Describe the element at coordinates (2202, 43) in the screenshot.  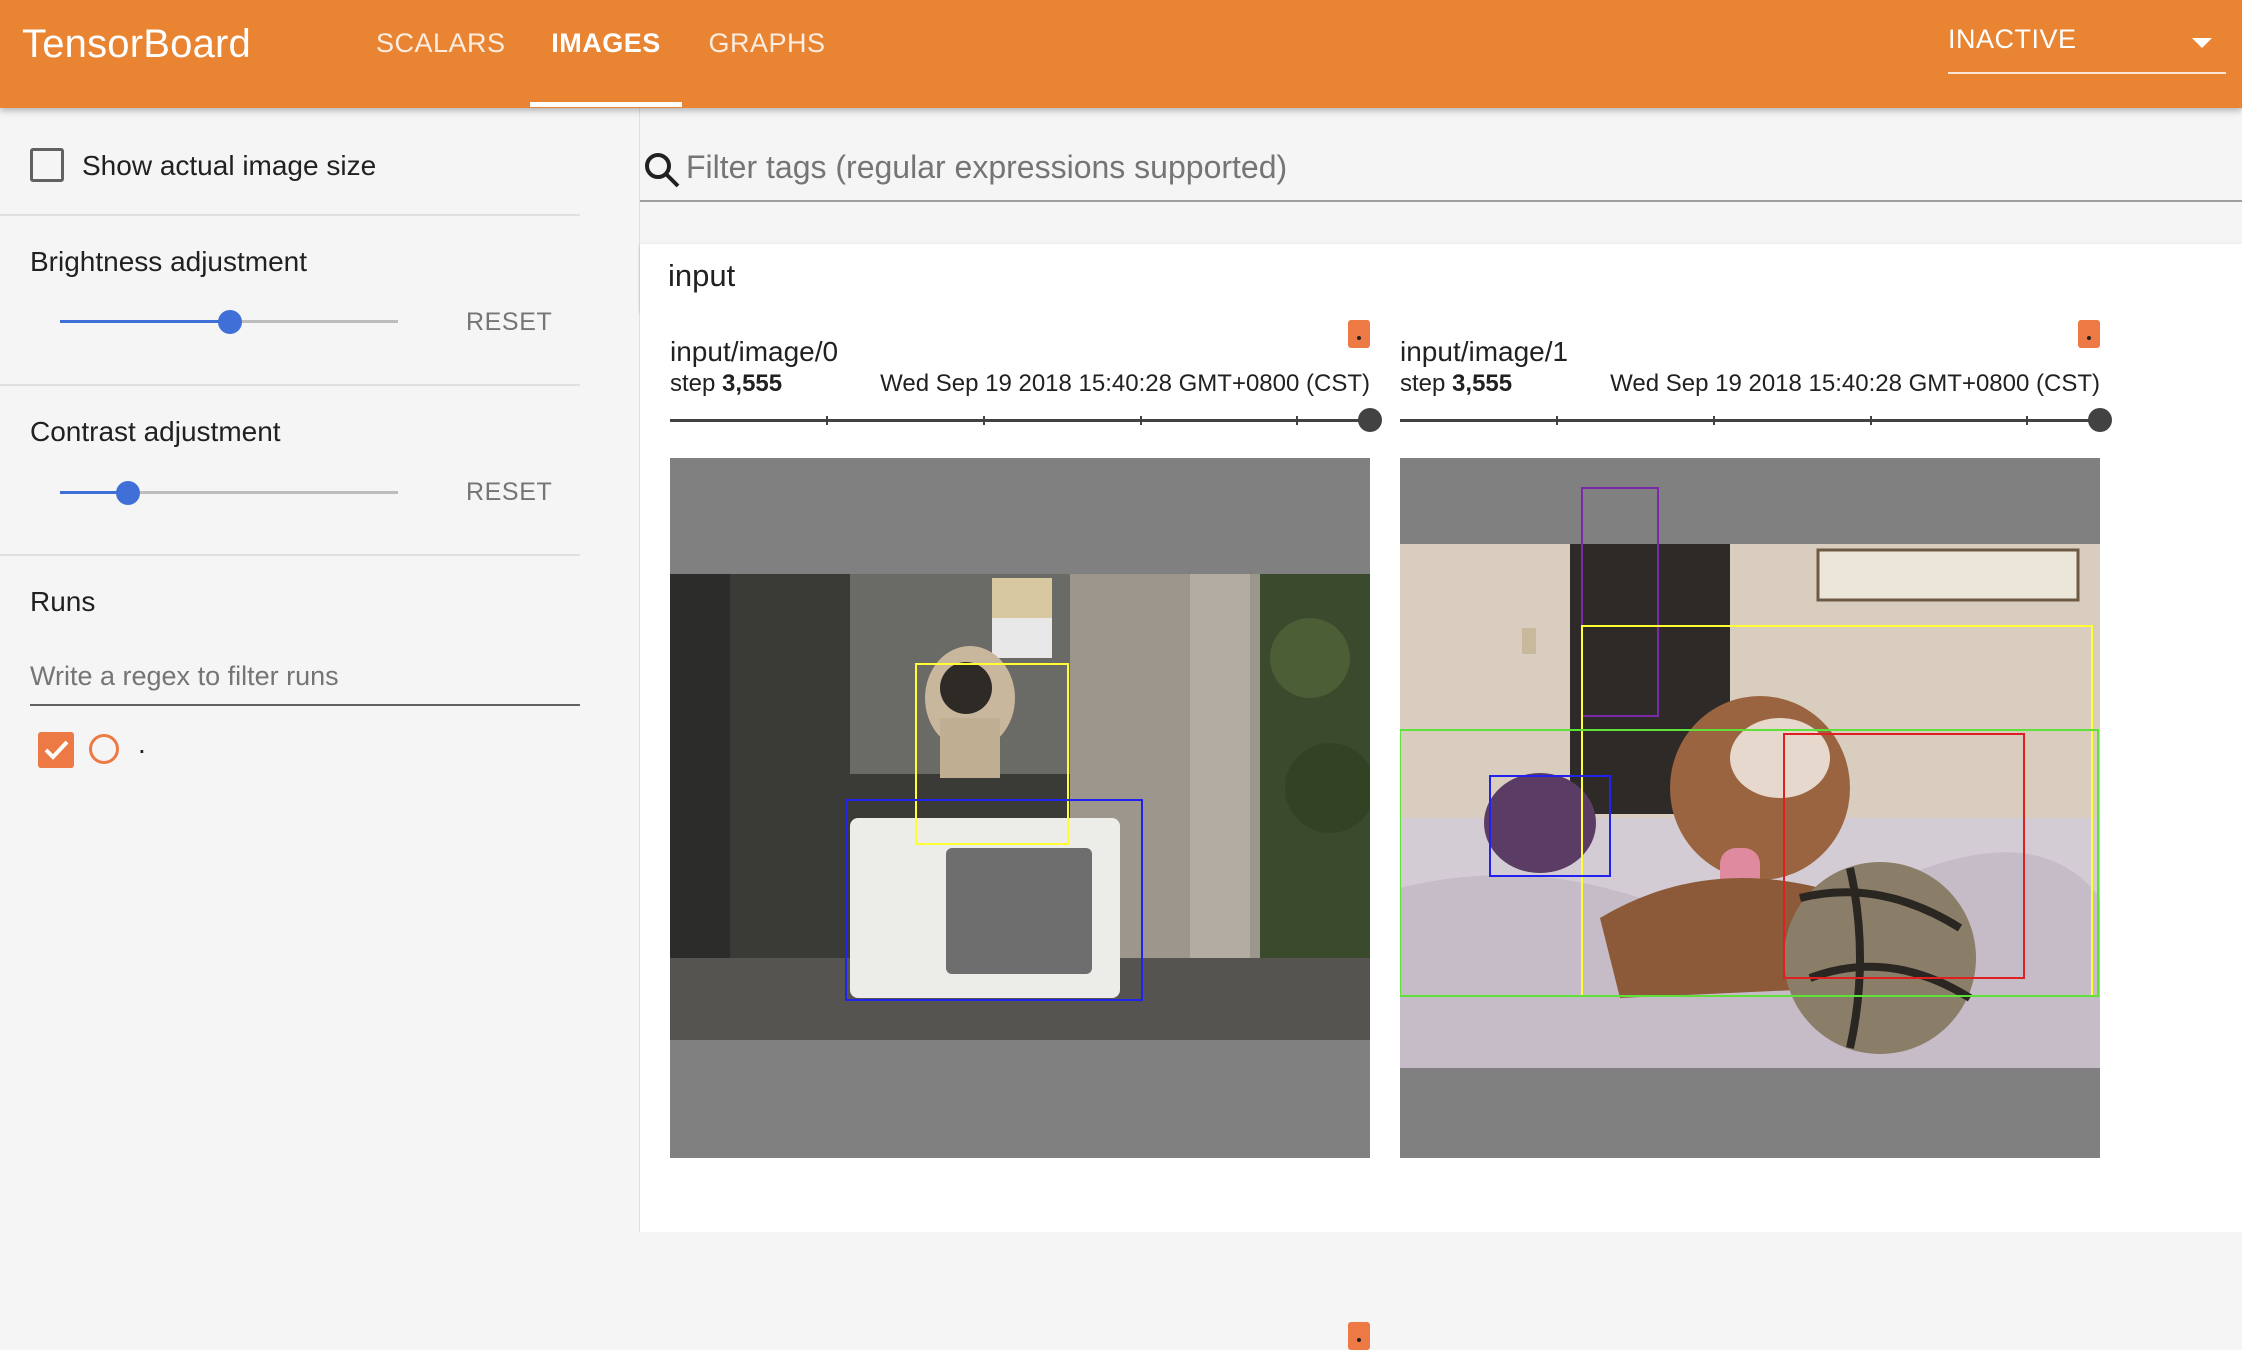
I see `dropdown-caret-icon` at that location.